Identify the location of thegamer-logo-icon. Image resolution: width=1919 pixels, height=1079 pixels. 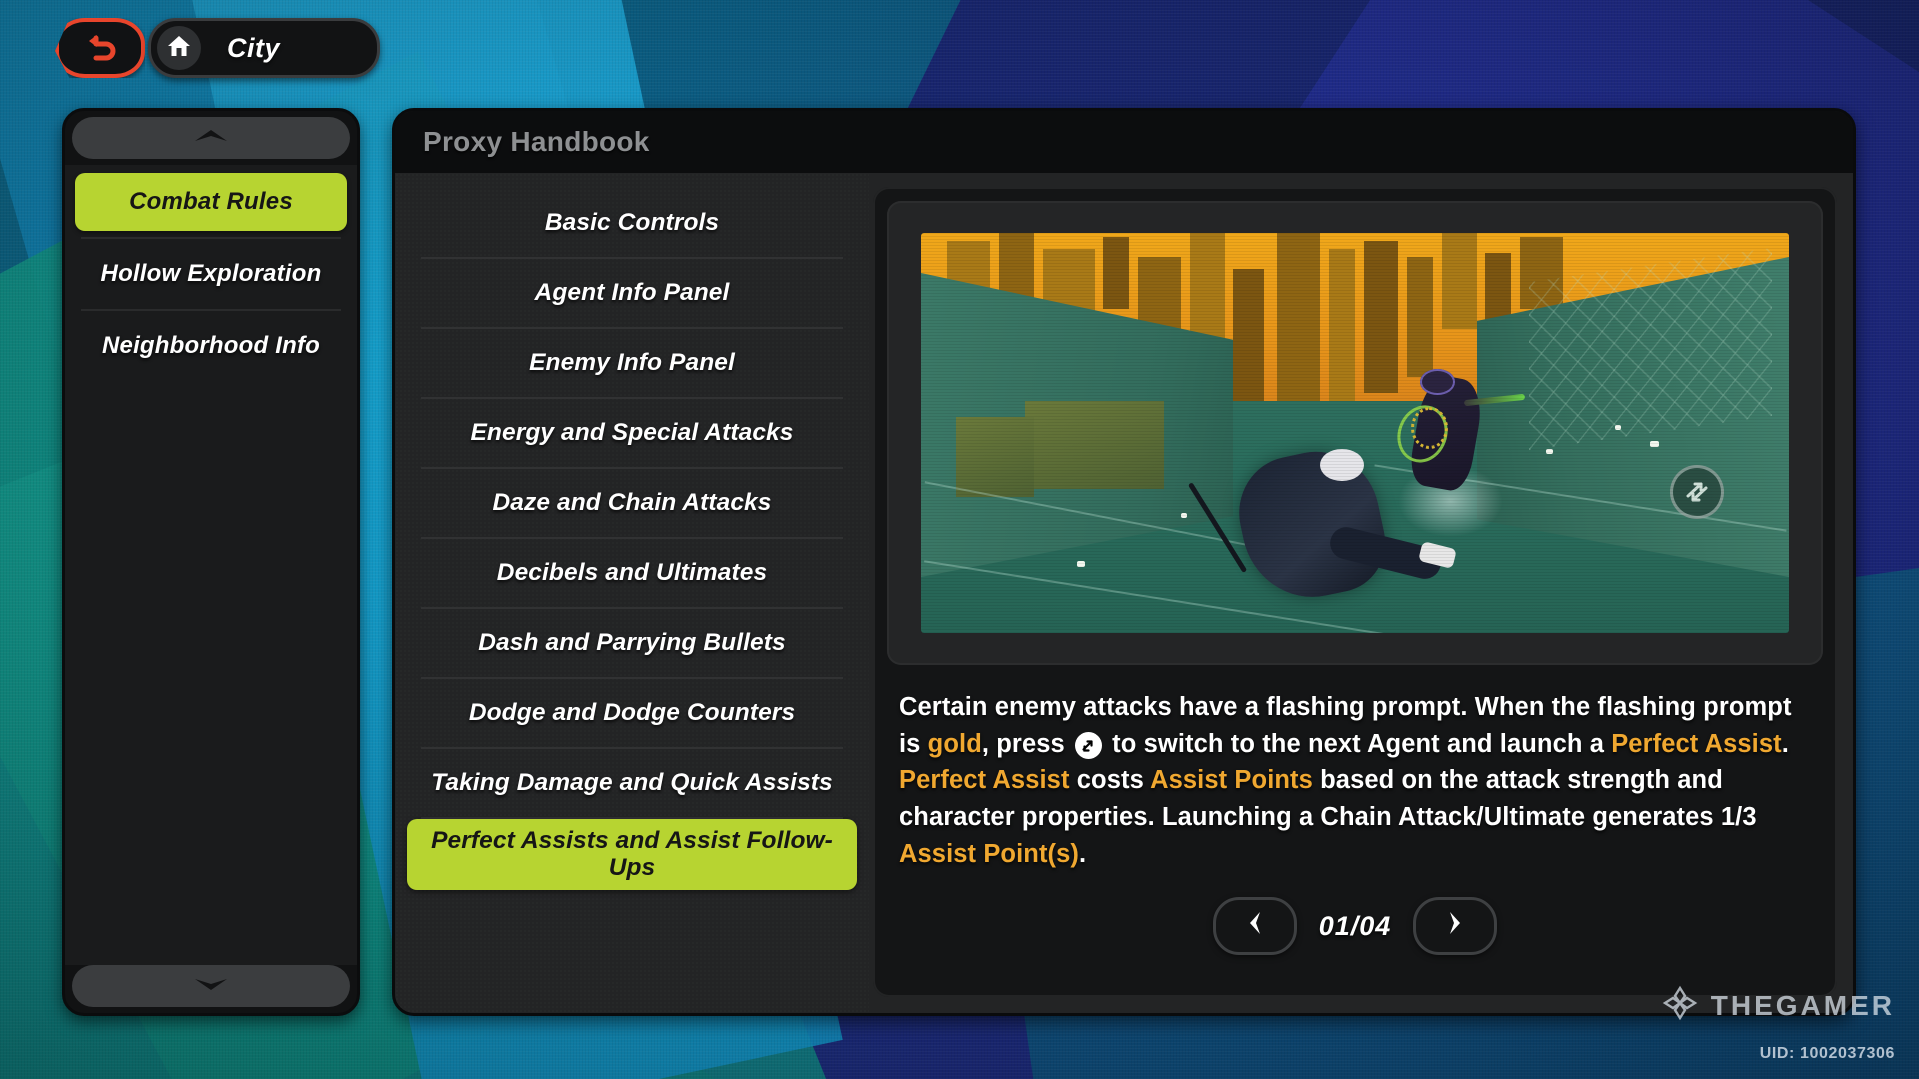
(1680, 1005).